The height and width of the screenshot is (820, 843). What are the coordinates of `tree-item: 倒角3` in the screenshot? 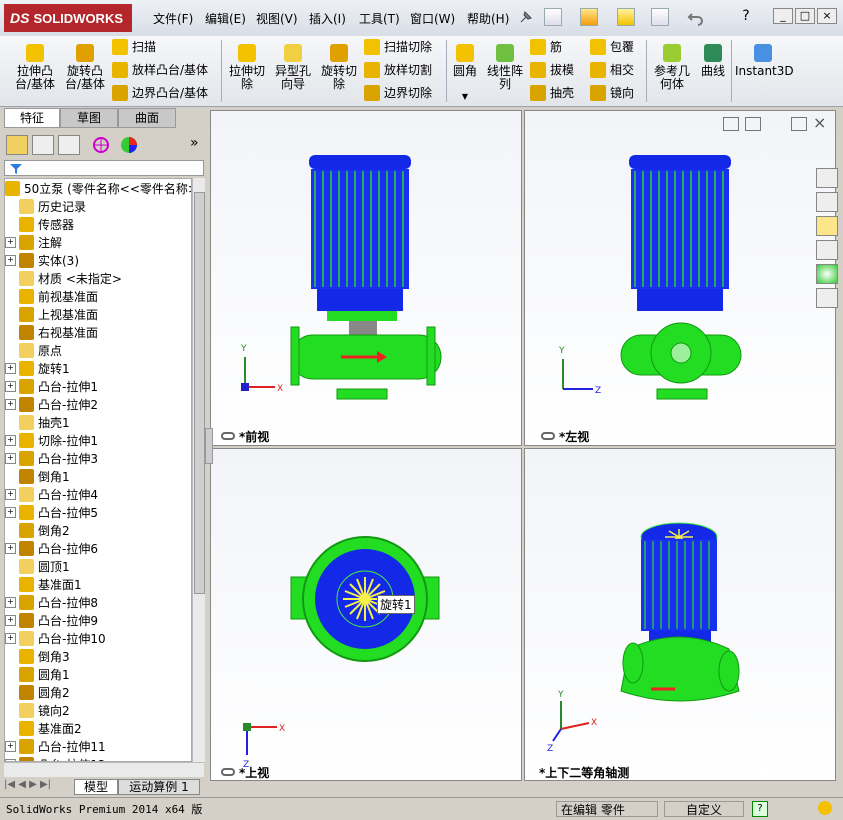 It's located at (37, 656).